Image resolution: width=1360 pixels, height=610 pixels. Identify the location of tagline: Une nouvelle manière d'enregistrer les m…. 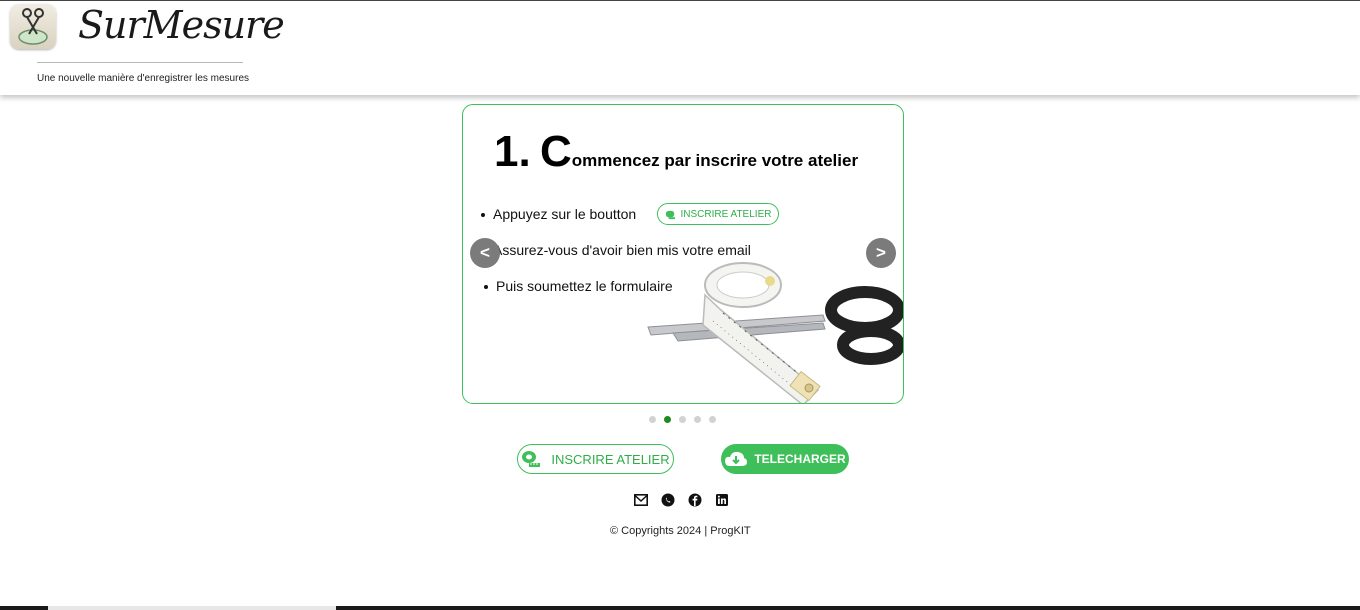
(143, 78).